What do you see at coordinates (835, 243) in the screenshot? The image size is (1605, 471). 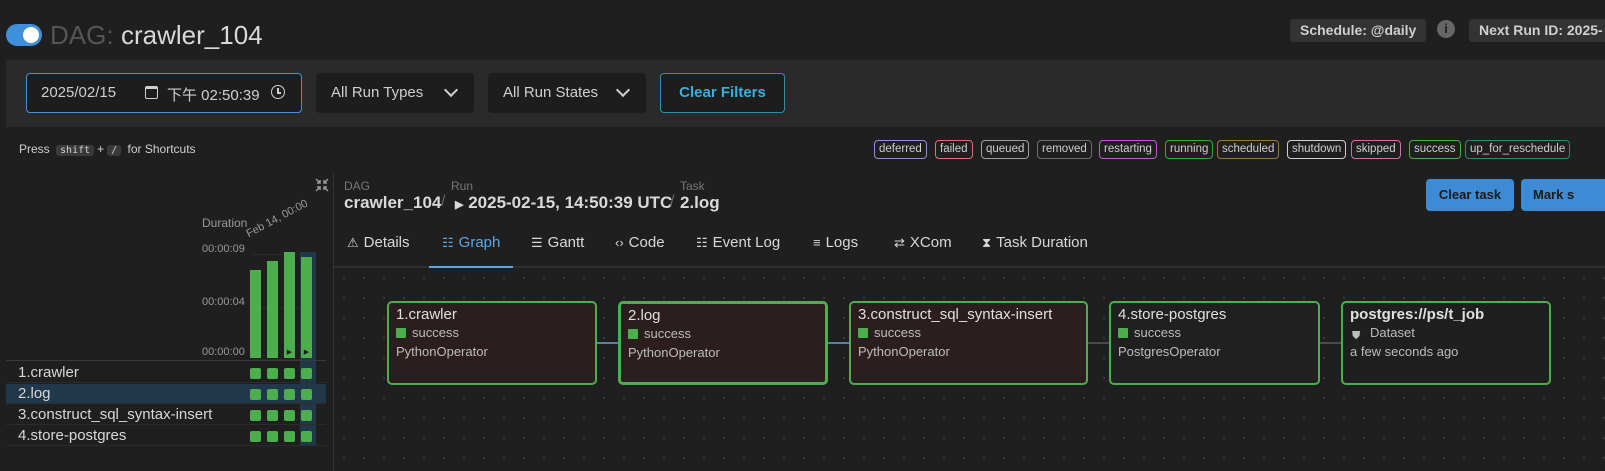 I see `tab-logs: ≡ Logs` at bounding box center [835, 243].